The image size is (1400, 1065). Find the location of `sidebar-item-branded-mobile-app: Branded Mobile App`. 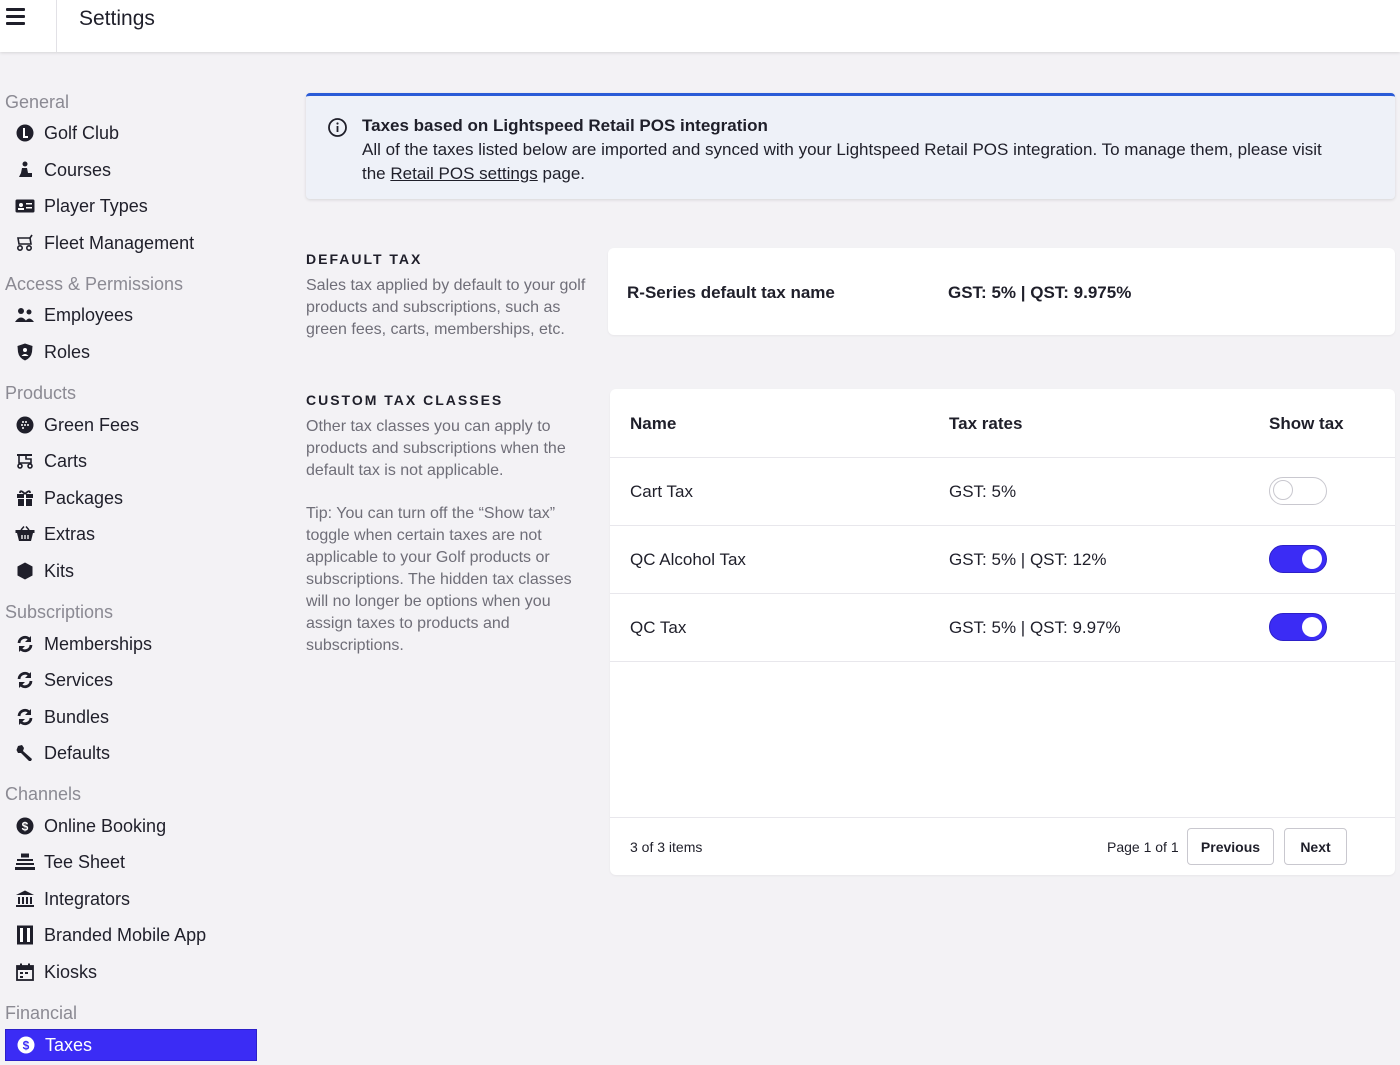

sidebar-item-branded-mobile-app: Branded Mobile App is located at coordinates (131, 935).